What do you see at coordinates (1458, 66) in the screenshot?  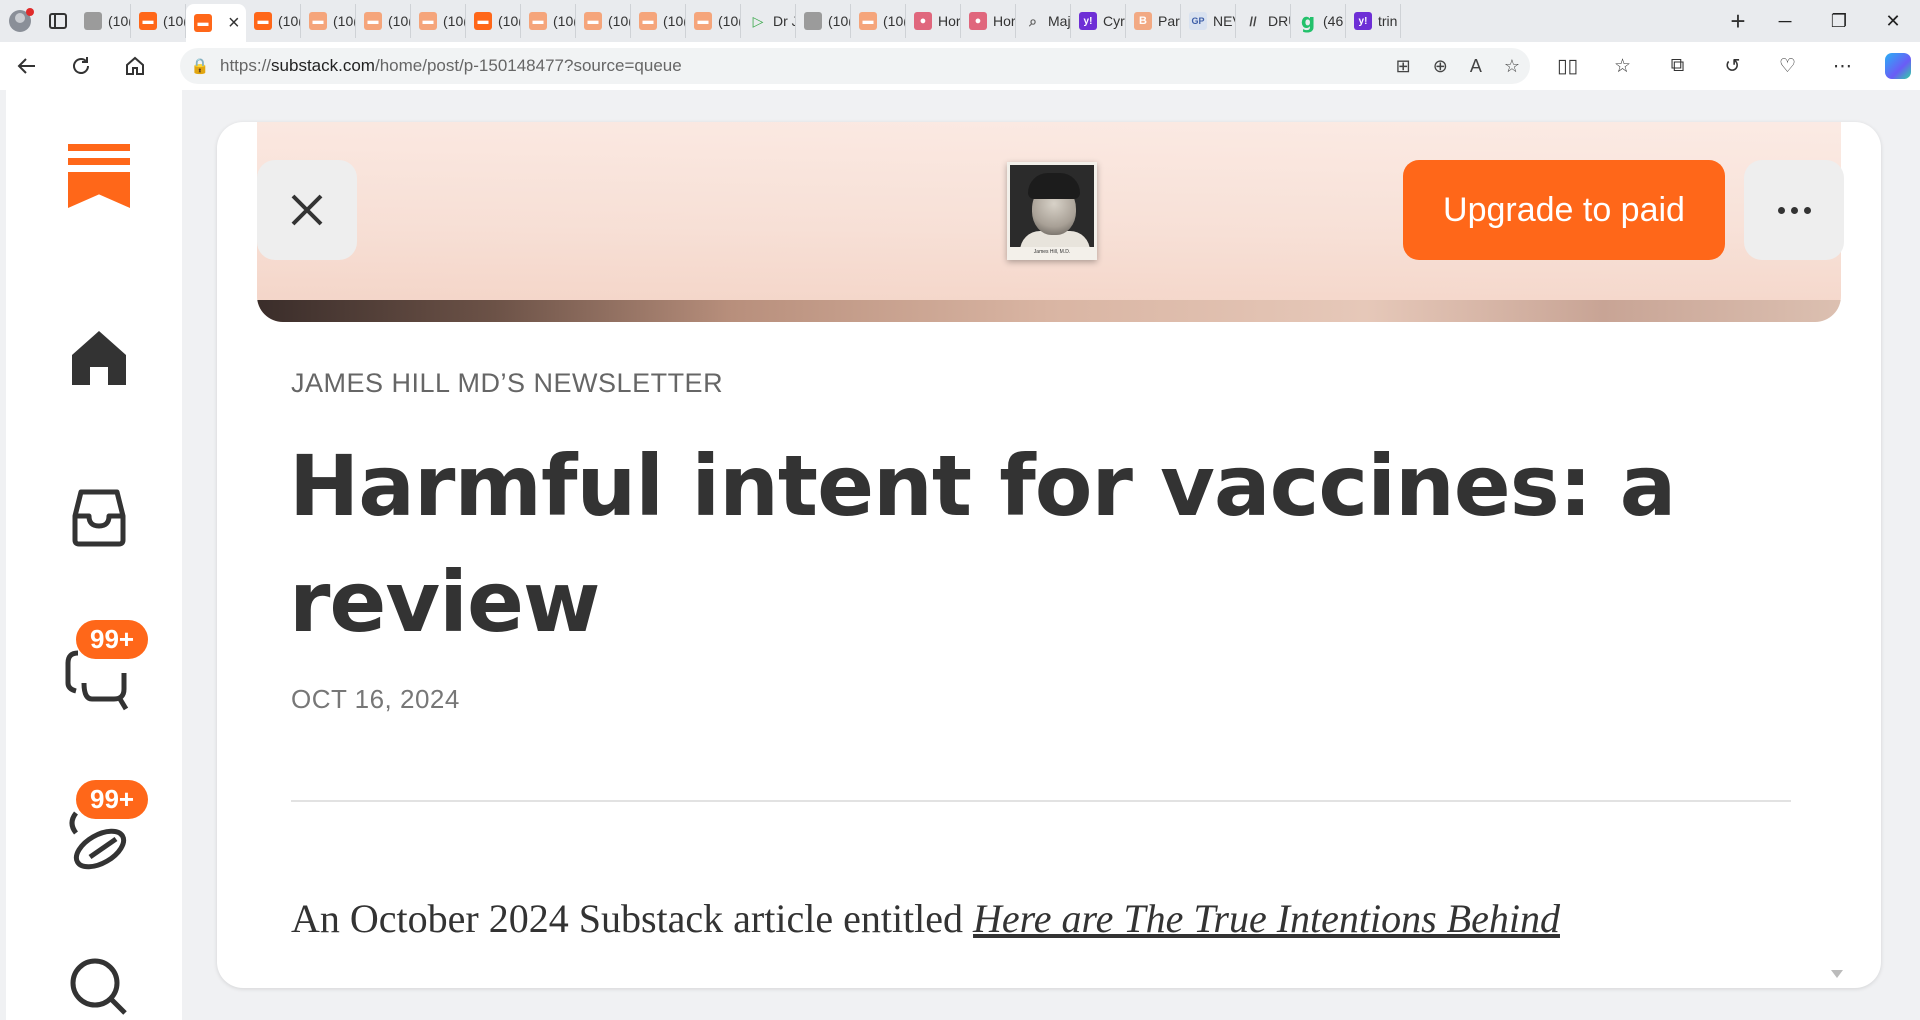 I see `address-bar-actions: ⊞ ⊕ A ☆` at bounding box center [1458, 66].